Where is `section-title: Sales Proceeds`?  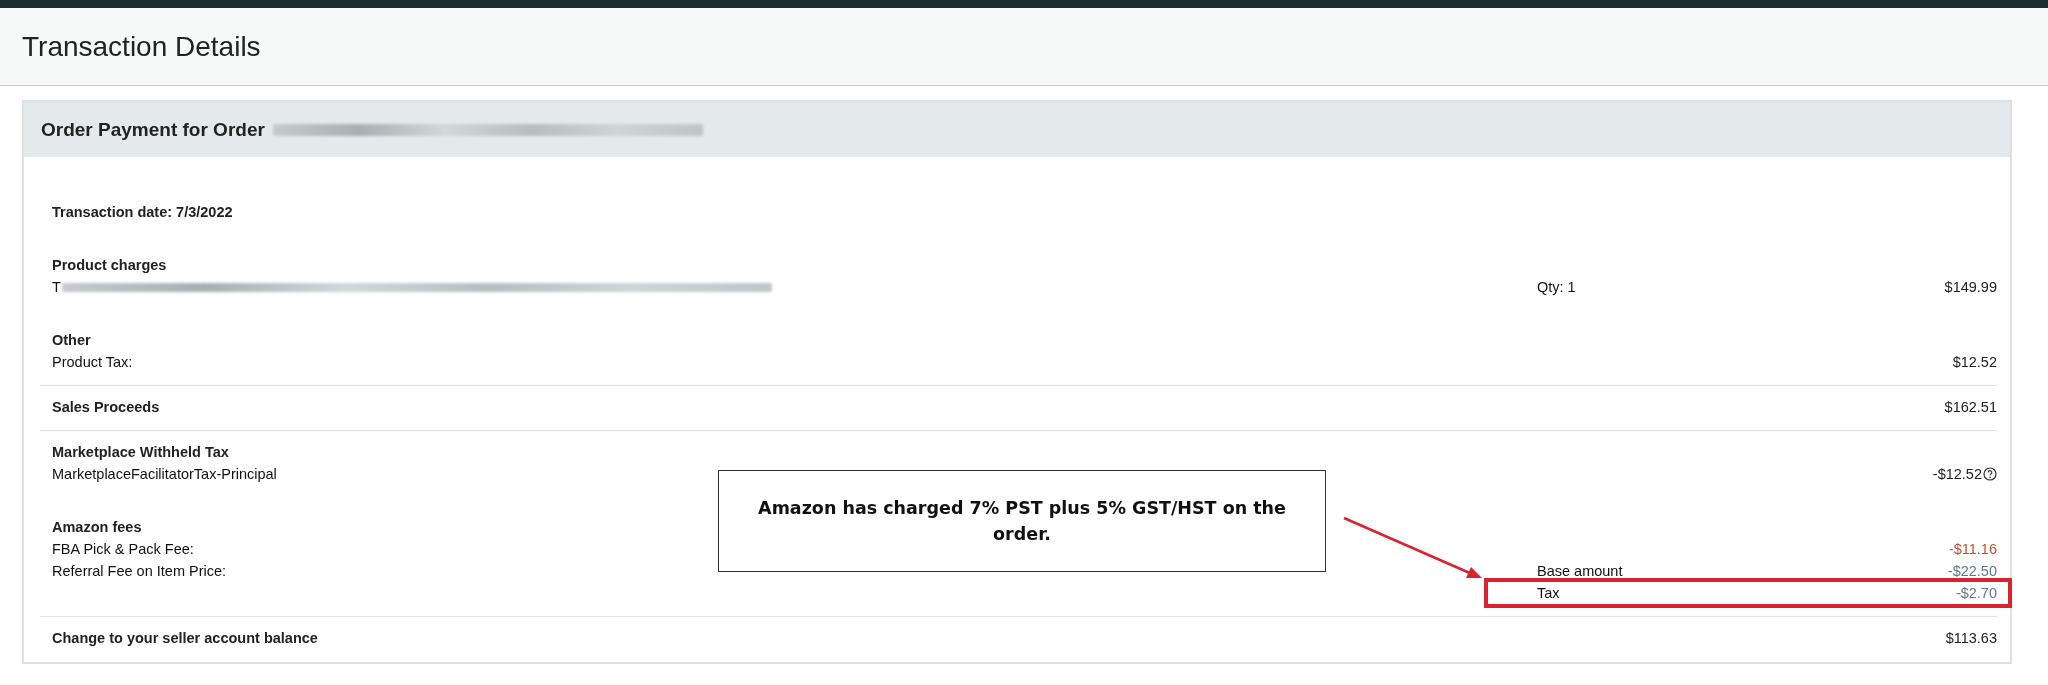 section-title: Sales Proceeds is located at coordinates (106, 407).